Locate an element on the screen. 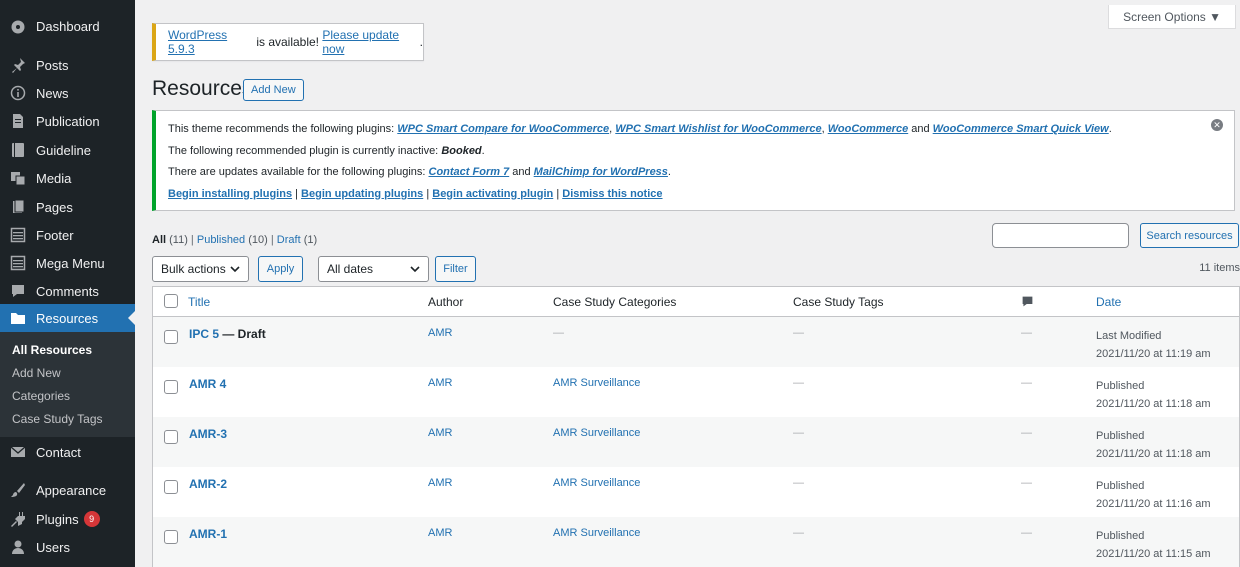  row-title: AMR-2 is located at coordinates (208, 492).